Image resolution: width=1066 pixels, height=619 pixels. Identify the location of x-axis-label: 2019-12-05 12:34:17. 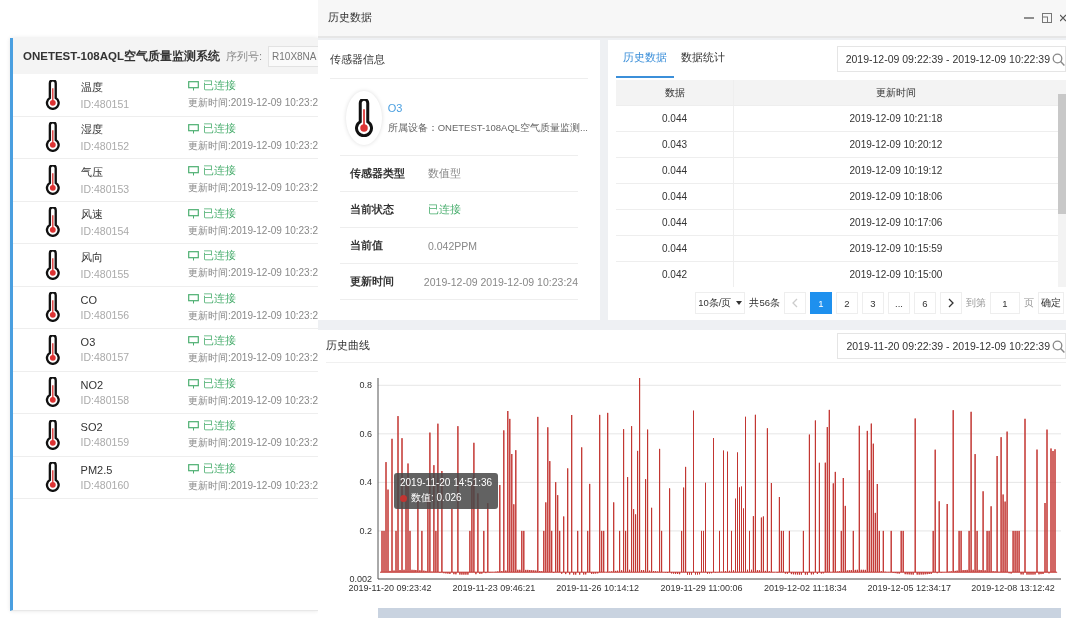
(909, 588).